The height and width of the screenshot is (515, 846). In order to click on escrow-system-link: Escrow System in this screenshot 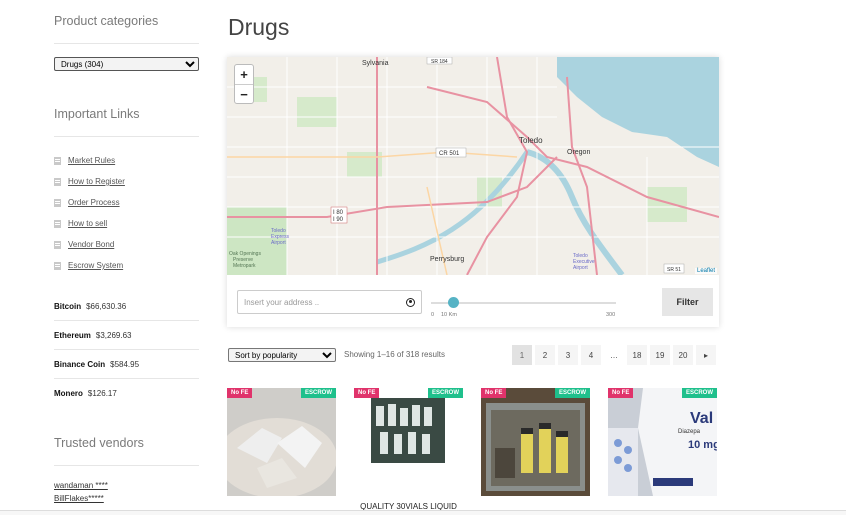, I will do `click(95, 265)`.